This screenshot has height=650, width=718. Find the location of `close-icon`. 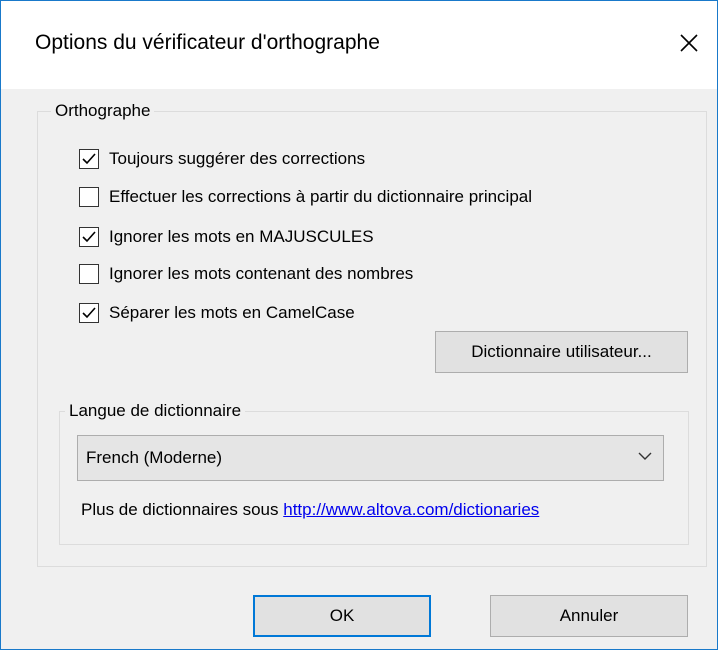

close-icon is located at coordinates (689, 43).